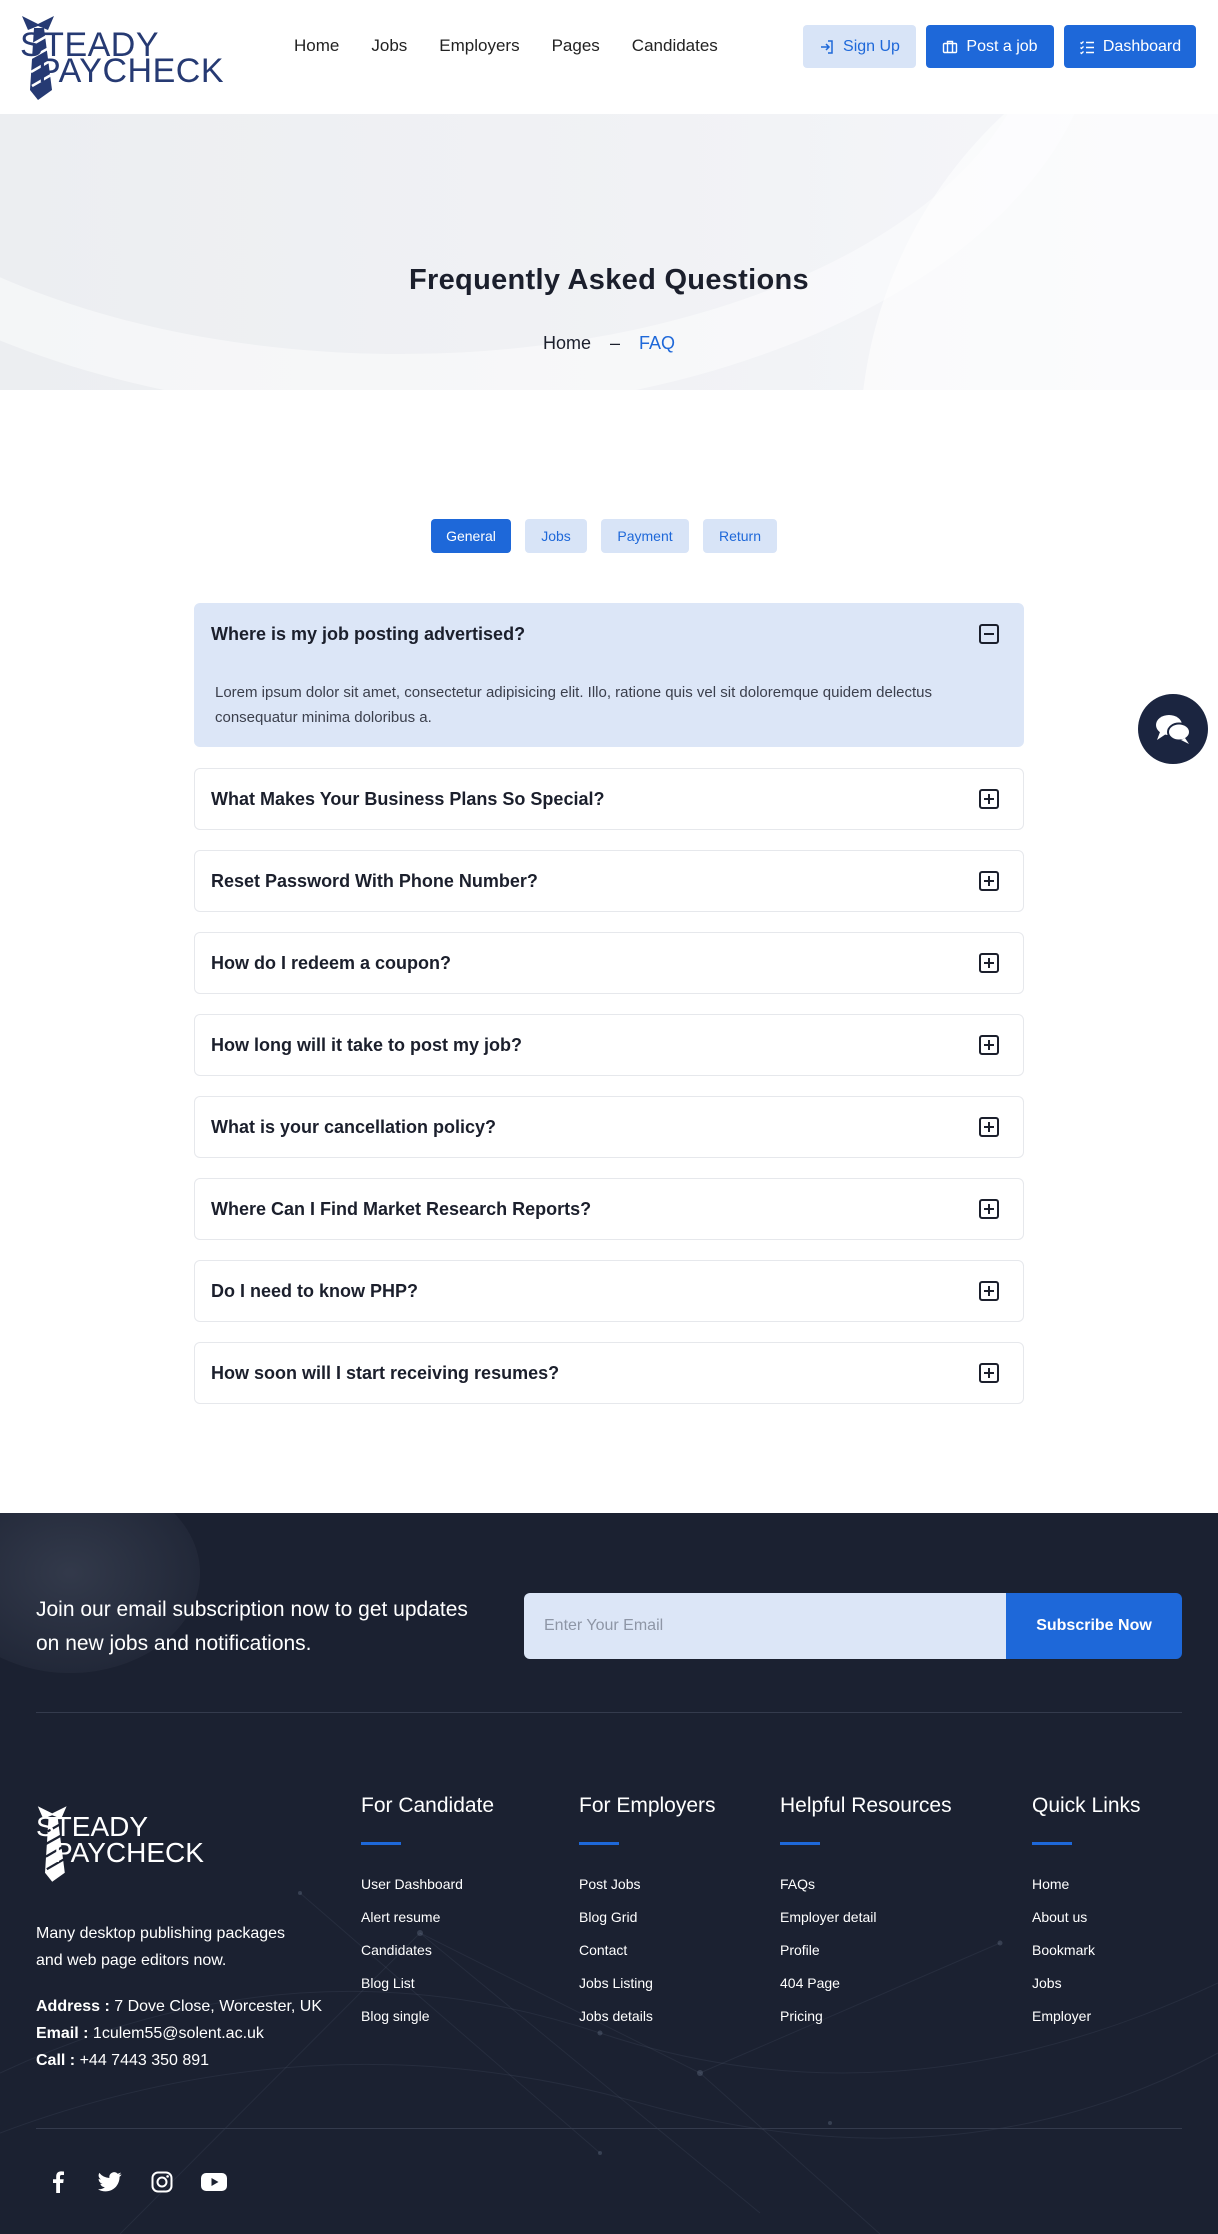  I want to click on footer-col-title: Quick Links, so click(1086, 1805).